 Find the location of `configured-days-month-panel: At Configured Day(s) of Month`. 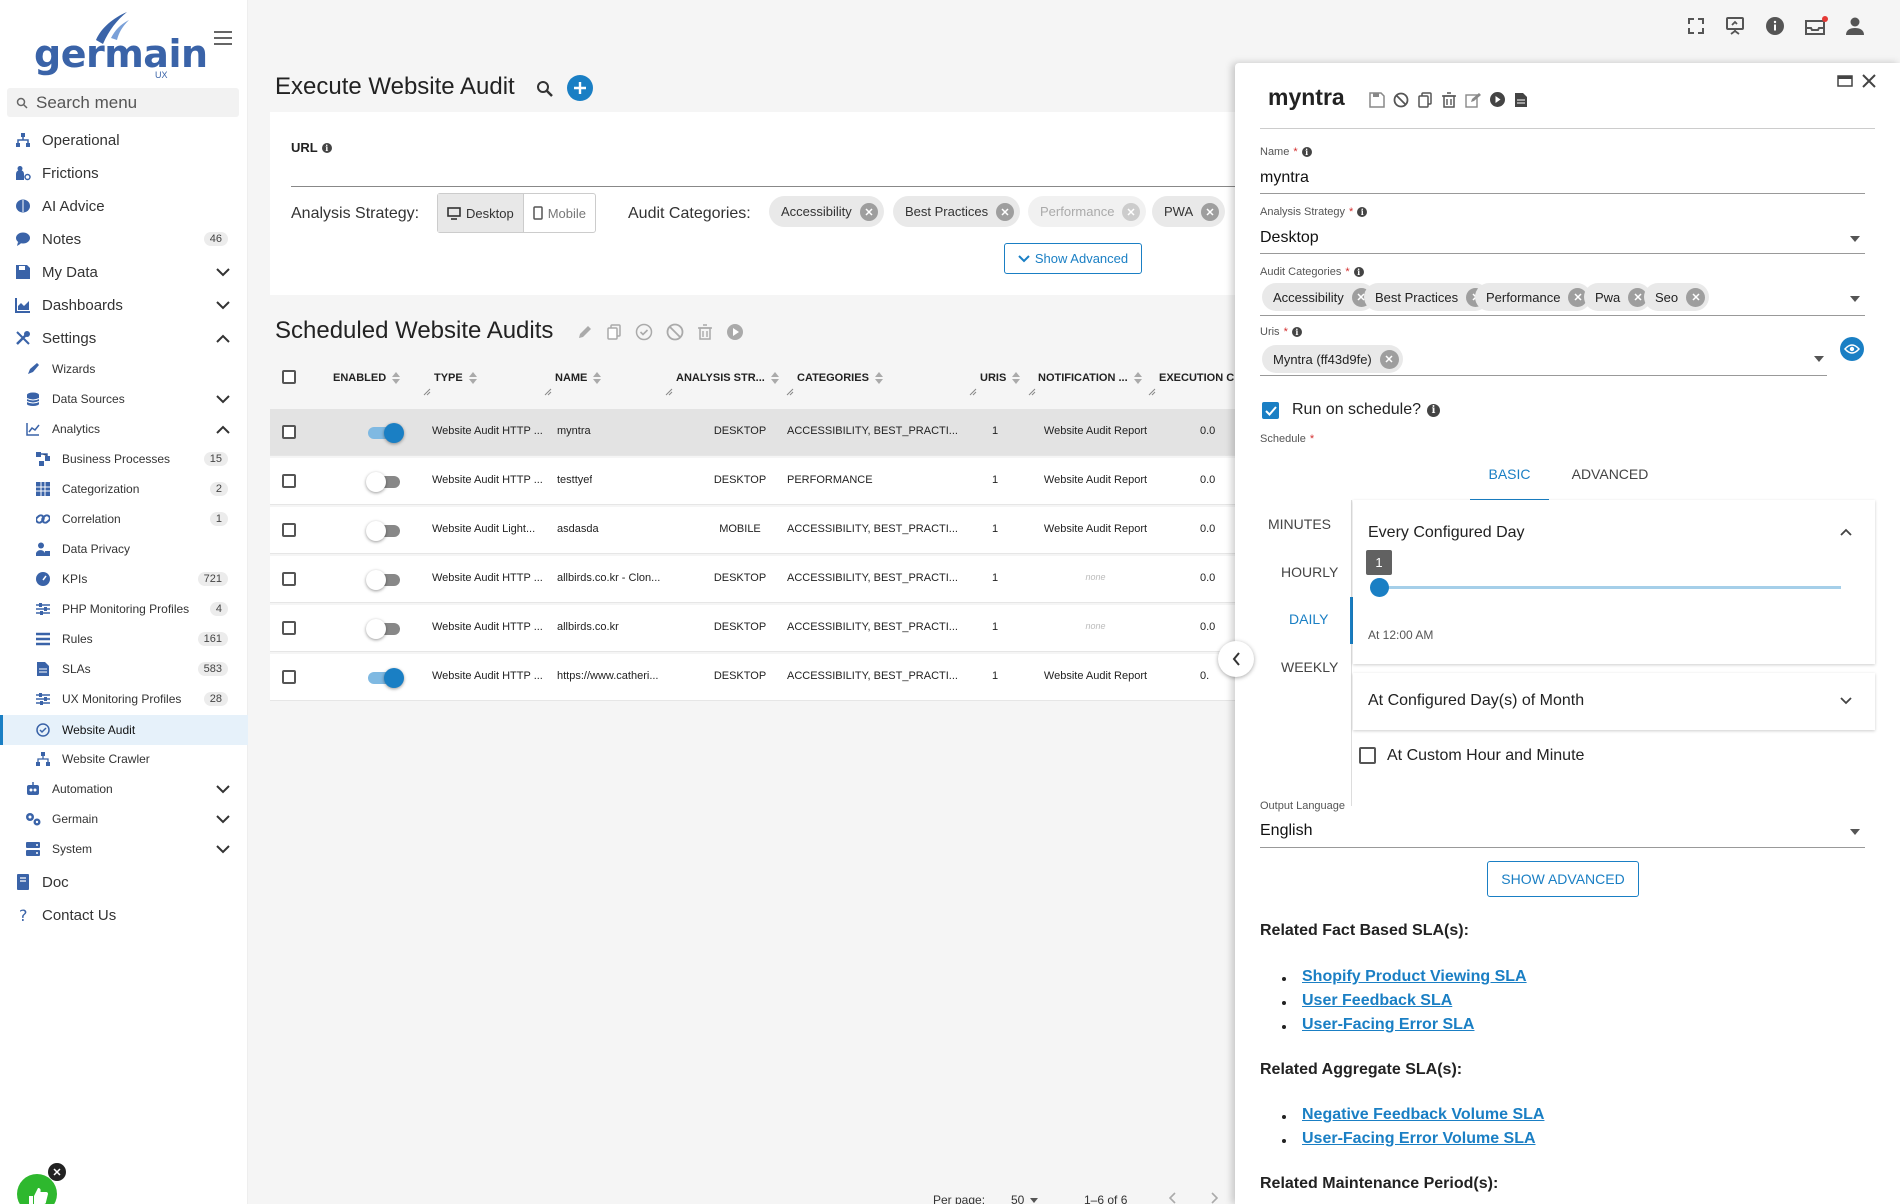

configured-days-month-panel: At Configured Day(s) of Month is located at coordinates (1614, 701).